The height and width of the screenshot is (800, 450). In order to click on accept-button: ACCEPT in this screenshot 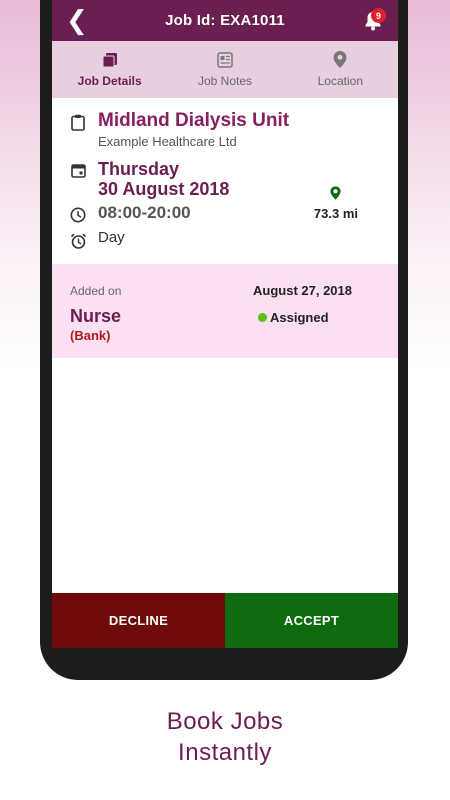, I will do `click(311, 620)`.